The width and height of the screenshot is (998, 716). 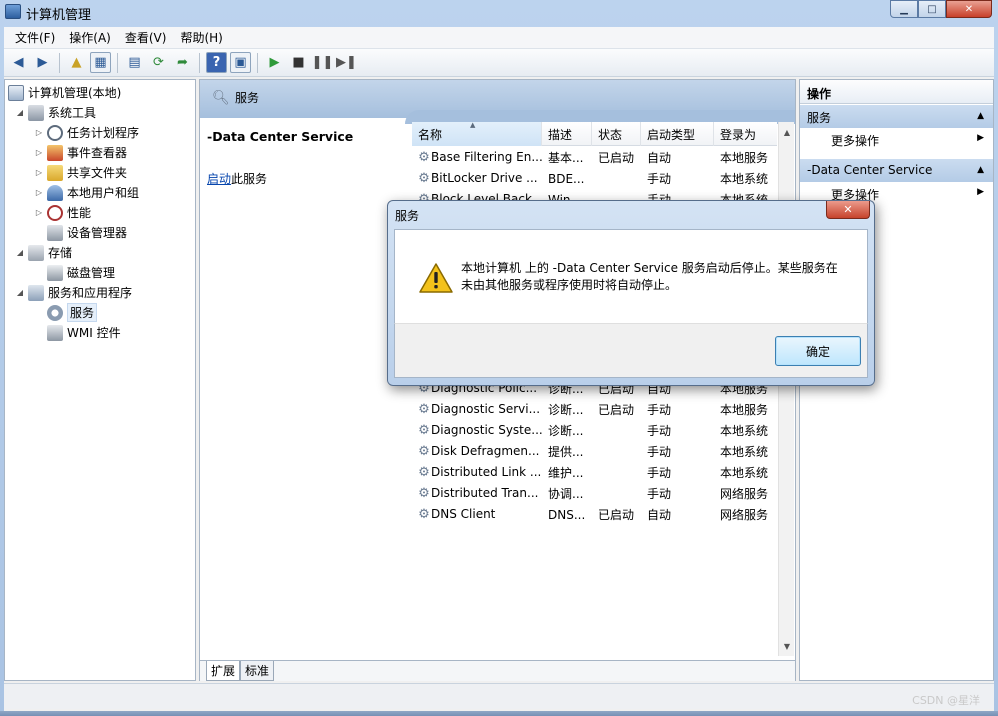 I want to click on menu-file: 文件(F), so click(x=35, y=37).